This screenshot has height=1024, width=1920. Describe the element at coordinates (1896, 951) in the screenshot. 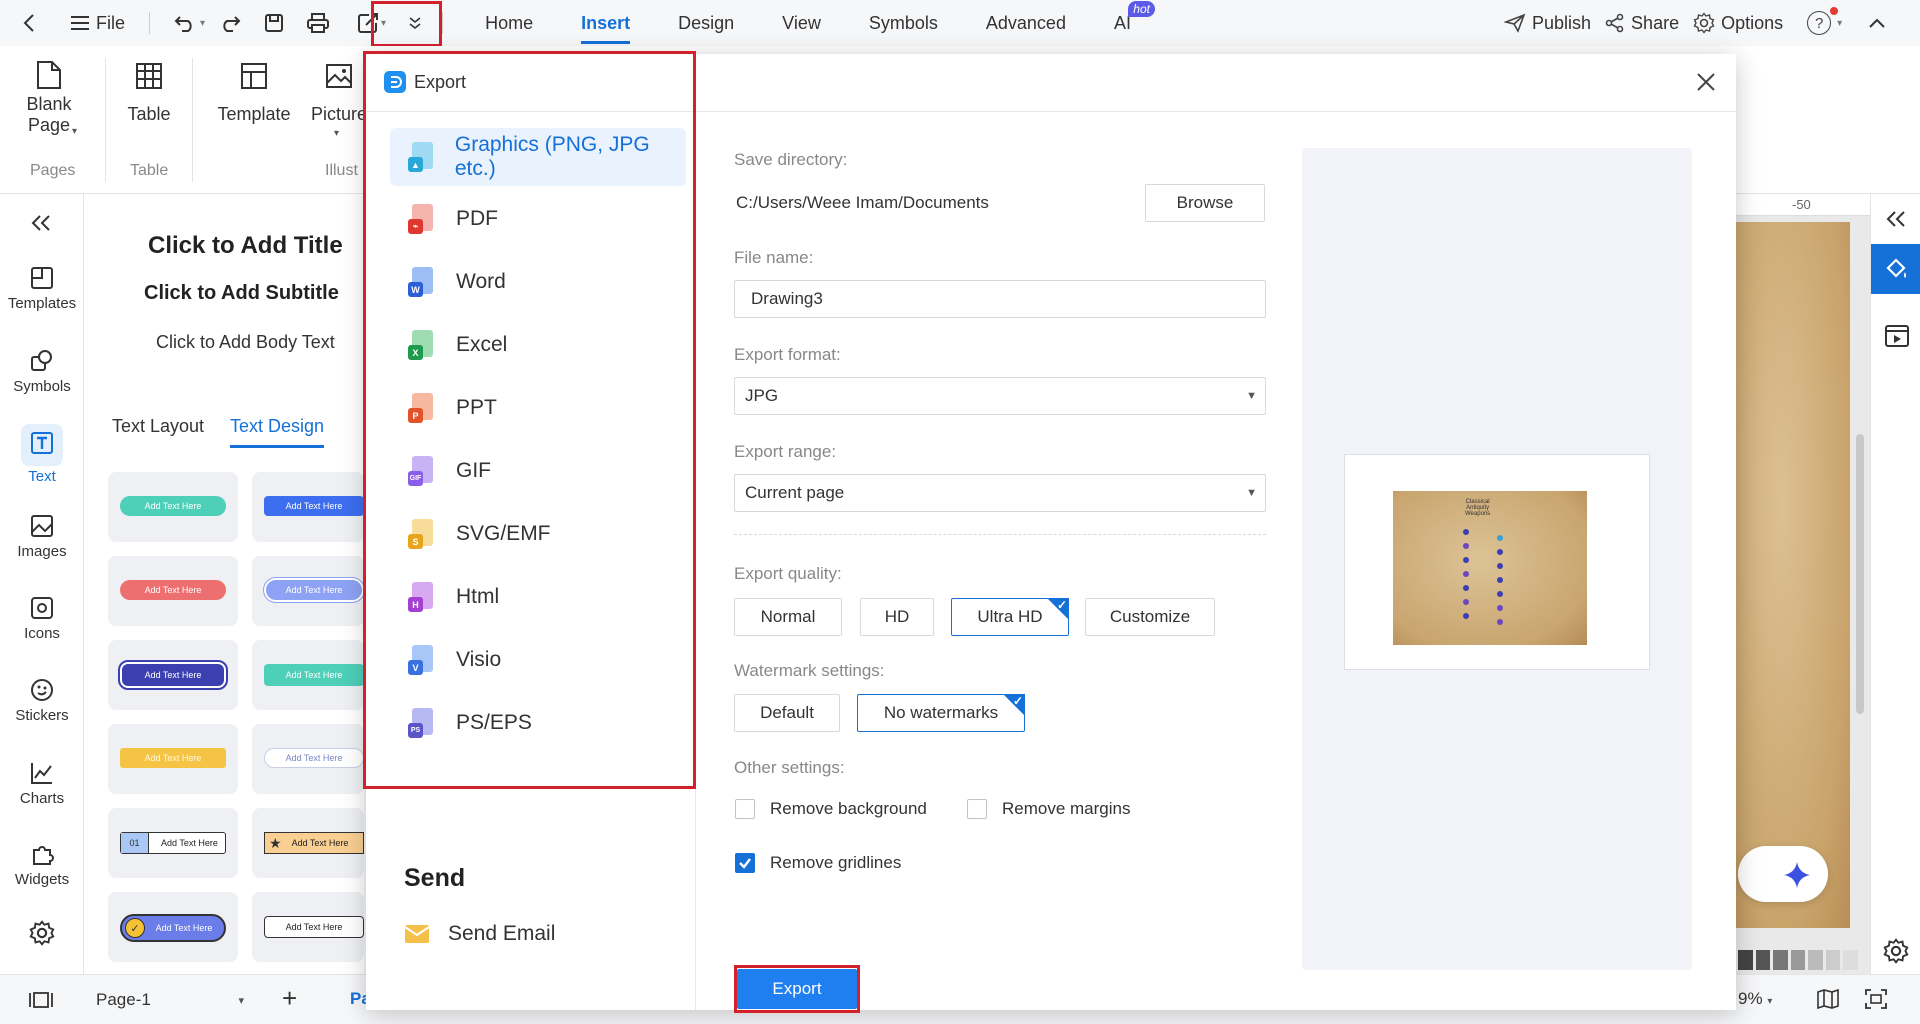

I see `canvas-settings-icon` at that location.